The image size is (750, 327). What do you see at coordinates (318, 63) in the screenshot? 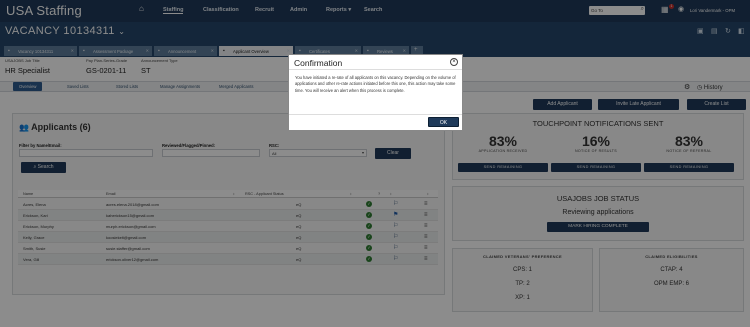
I see `dialog-title: Confirmation` at bounding box center [318, 63].